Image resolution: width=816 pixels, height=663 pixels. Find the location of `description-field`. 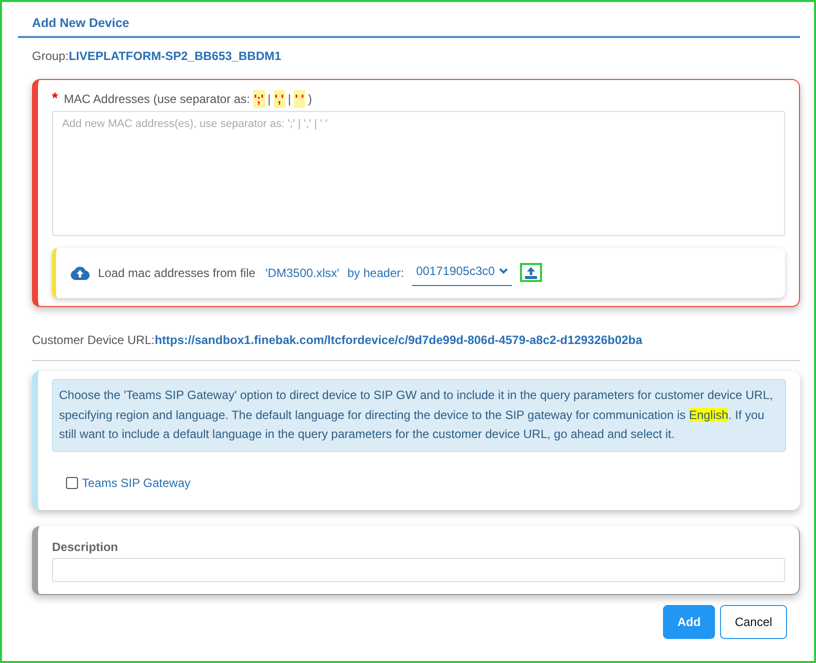

description-field is located at coordinates (418, 570).